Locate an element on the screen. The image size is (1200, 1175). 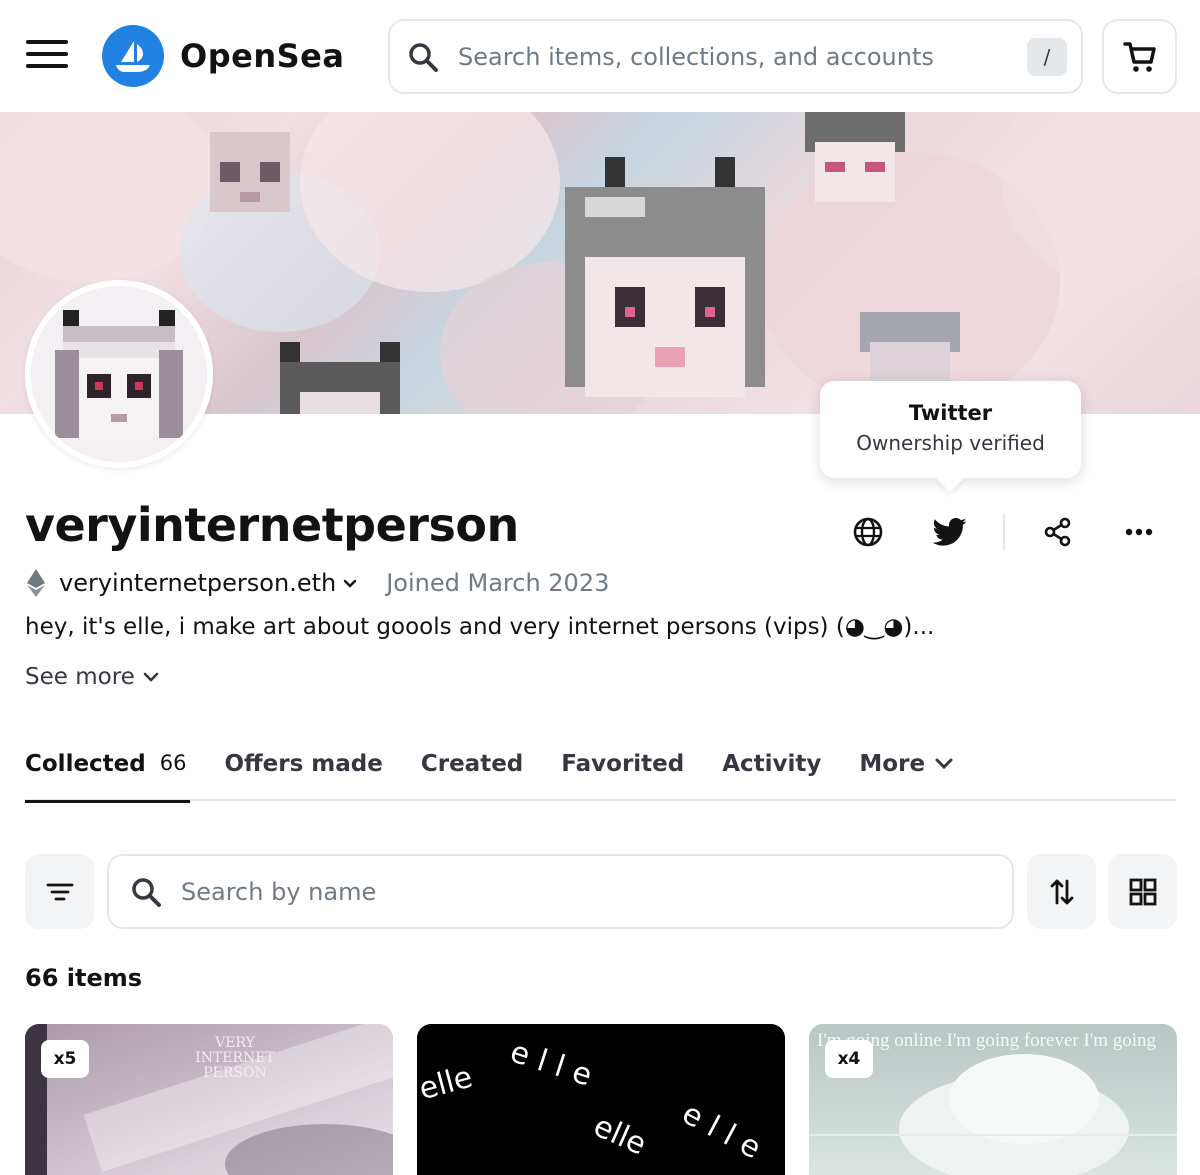
twitter-verified-tooltip: Twitter Ownership verified is located at coordinates (950, 437).